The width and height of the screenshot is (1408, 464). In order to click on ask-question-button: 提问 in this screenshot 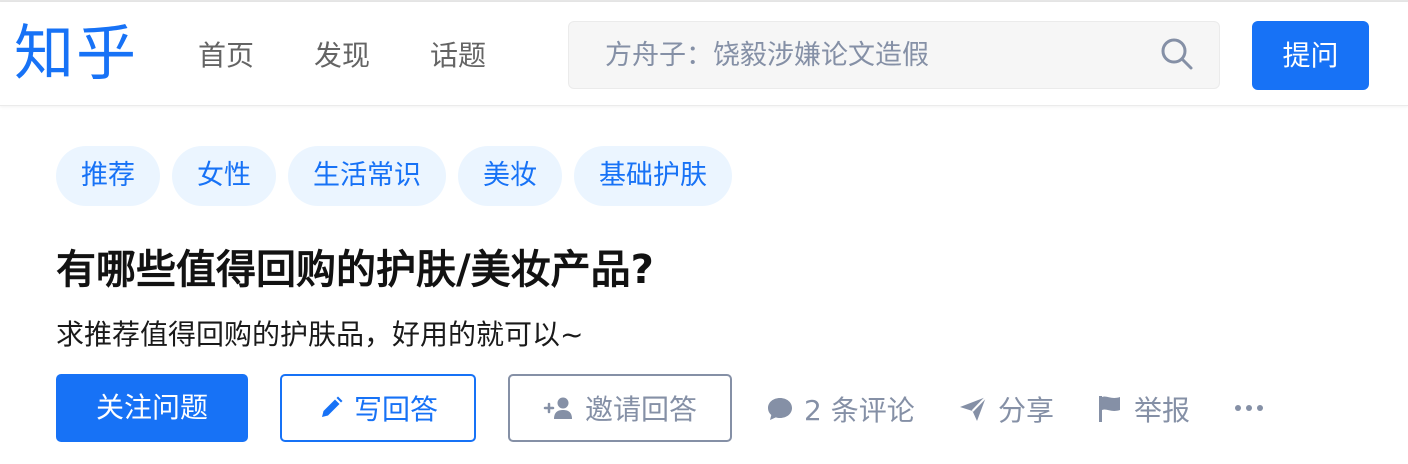, I will do `click(1310, 55)`.